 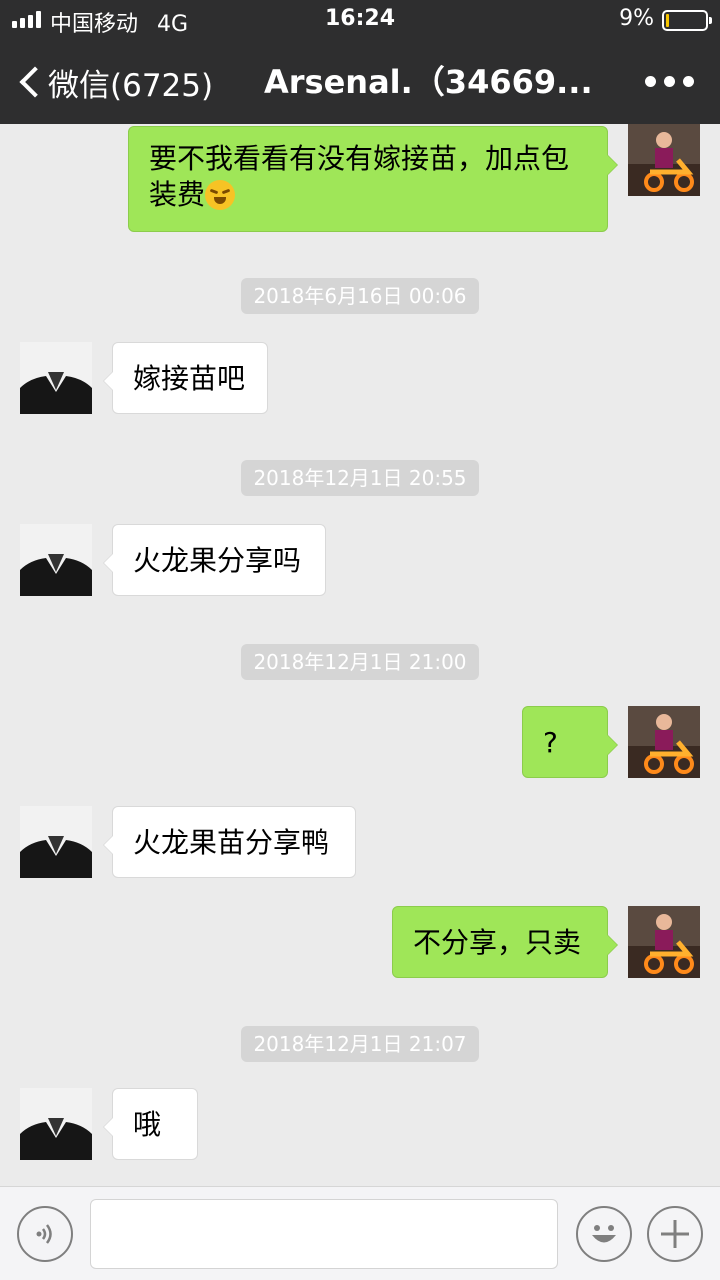 I want to click on battery-fill, so click(x=667, y=20).